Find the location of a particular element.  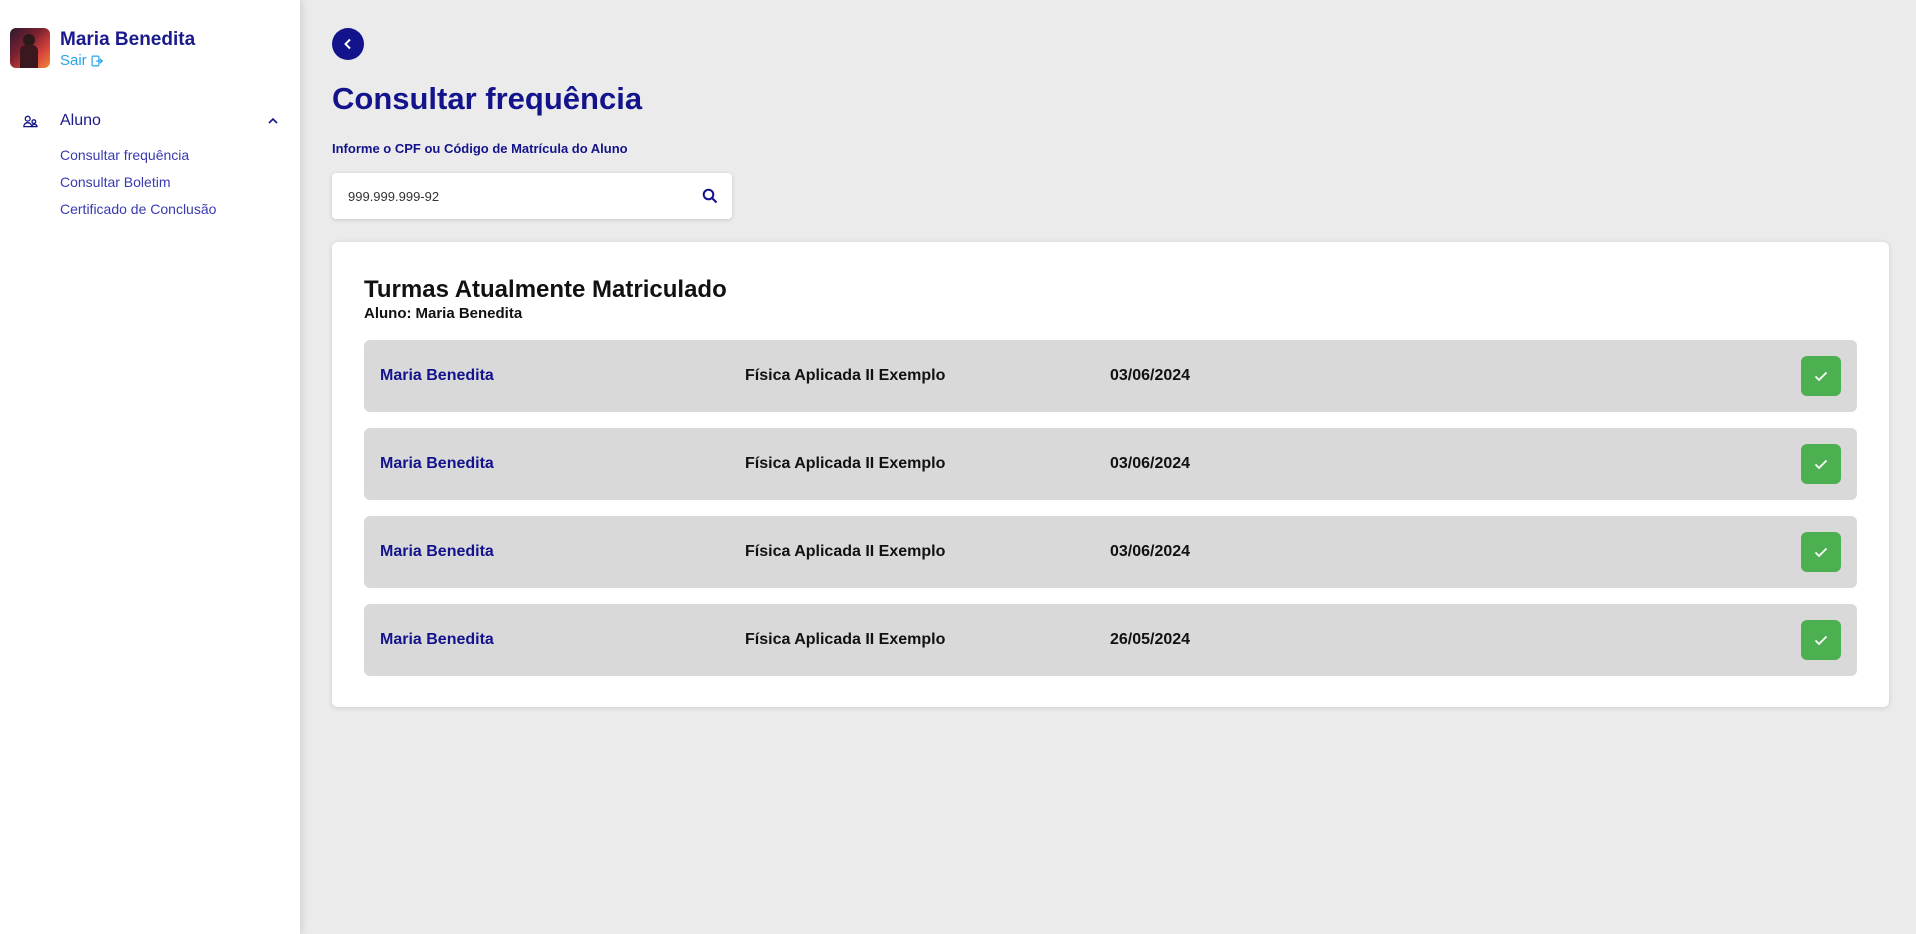

logout-icon is located at coordinates (97, 60).